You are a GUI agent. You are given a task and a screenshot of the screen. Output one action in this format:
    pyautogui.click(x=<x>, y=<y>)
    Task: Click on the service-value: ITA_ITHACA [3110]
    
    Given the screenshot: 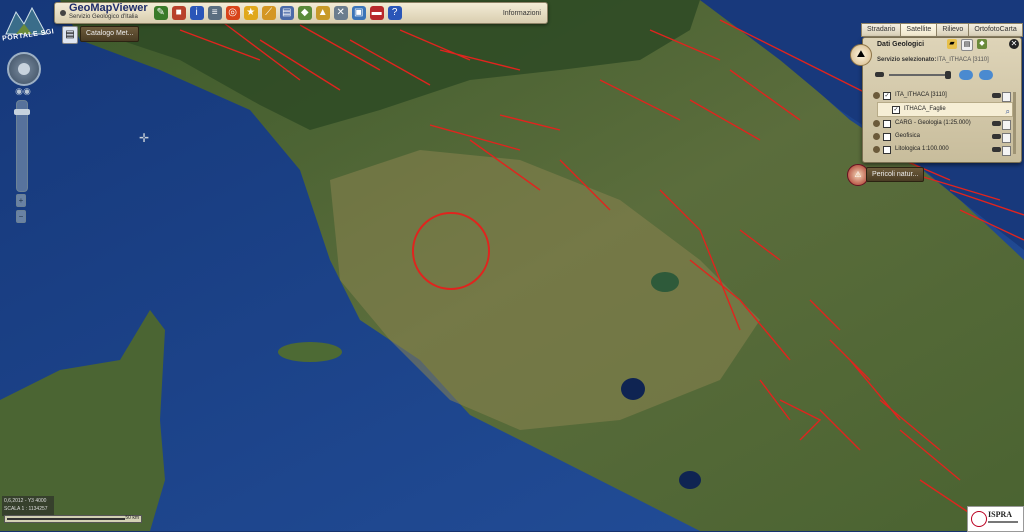 What is the action you would take?
    pyautogui.click(x=963, y=60)
    